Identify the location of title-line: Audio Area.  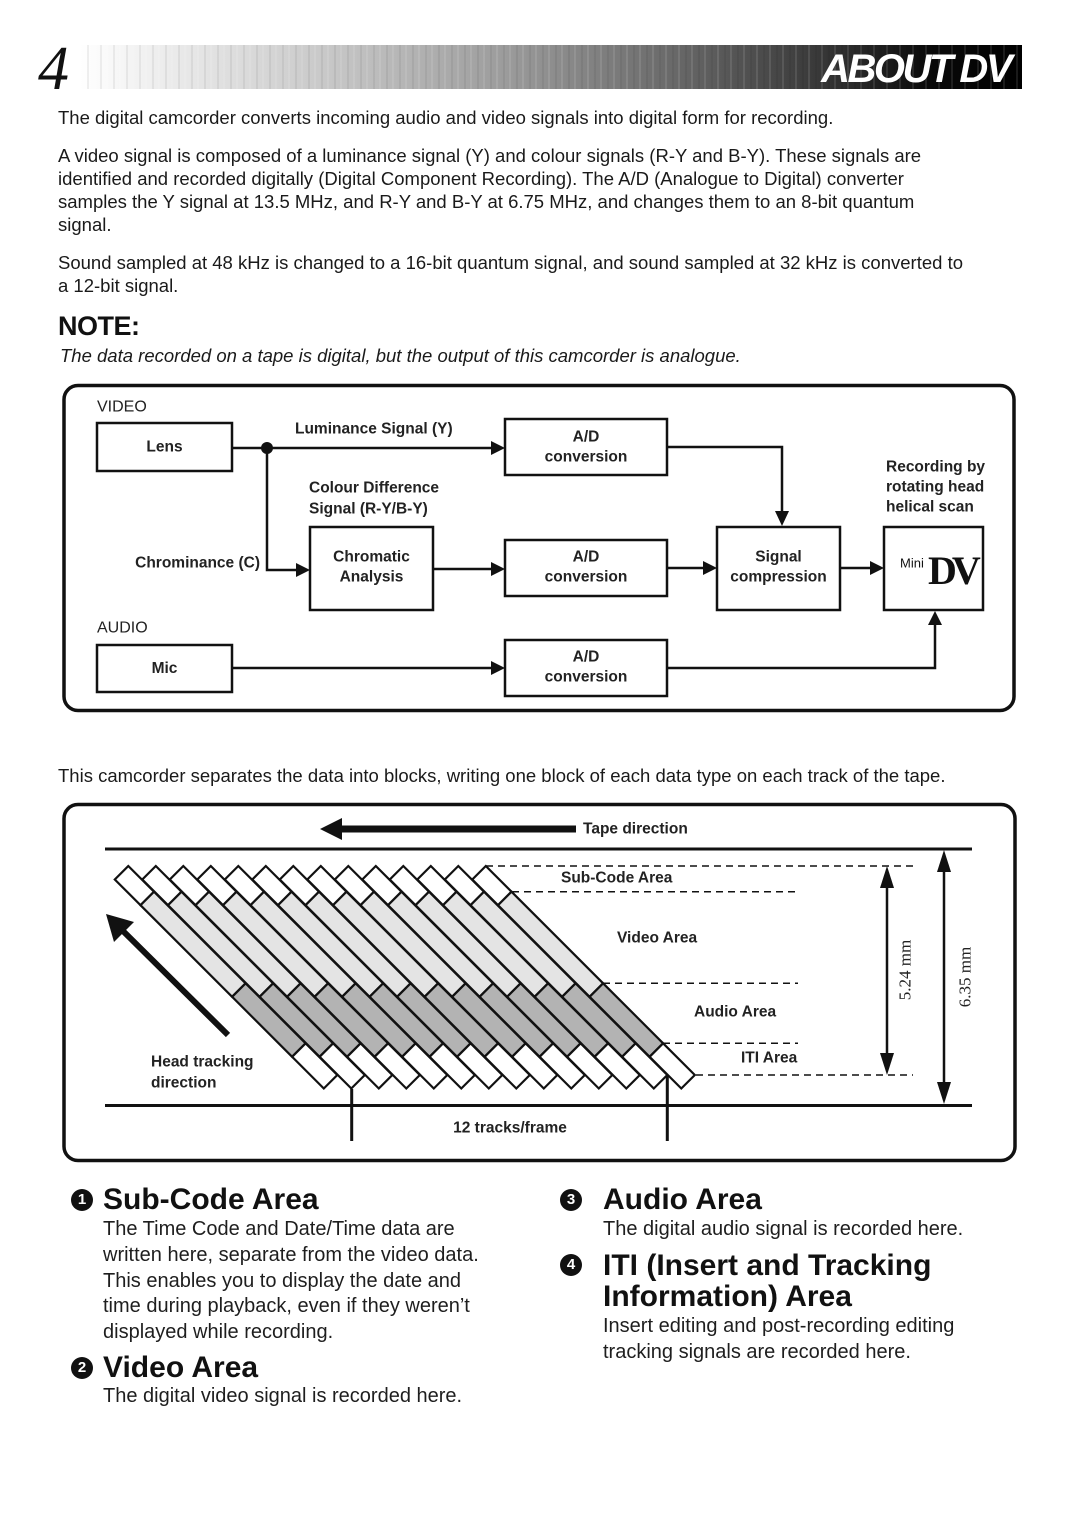
(682, 1199).